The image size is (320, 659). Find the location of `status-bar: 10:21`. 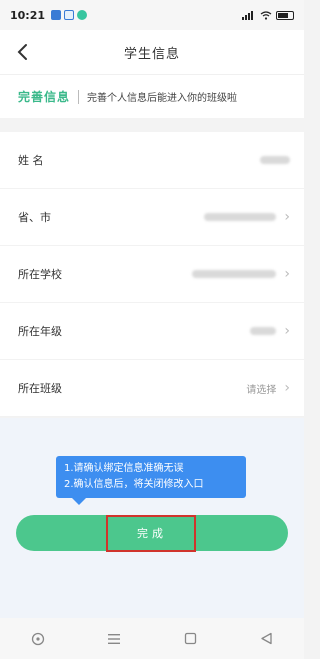

status-bar: 10:21 is located at coordinates (152, 15).